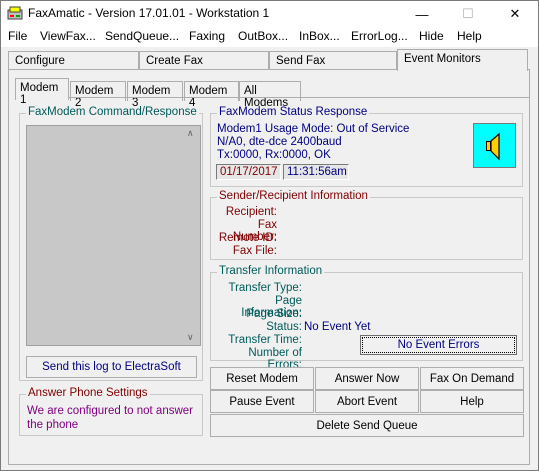 The image size is (539, 471). Describe the element at coordinates (272, 97) in the screenshot. I see `modem-panel-border` at that location.